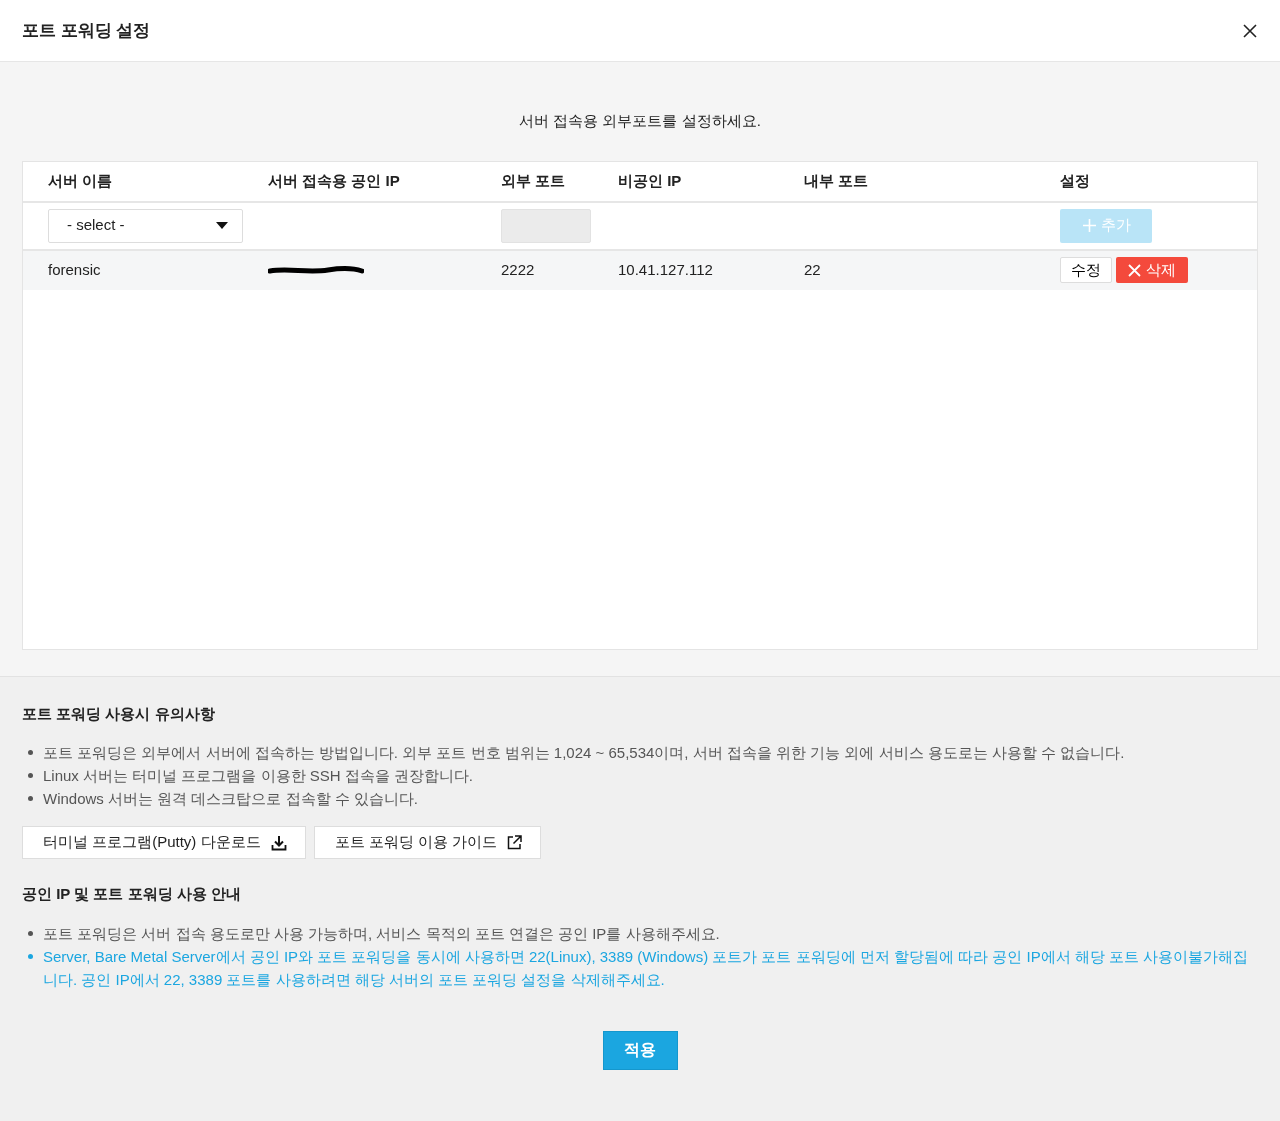  What do you see at coordinates (836, 180) in the screenshot?
I see `column-header: 내부 포트` at bounding box center [836, 180].